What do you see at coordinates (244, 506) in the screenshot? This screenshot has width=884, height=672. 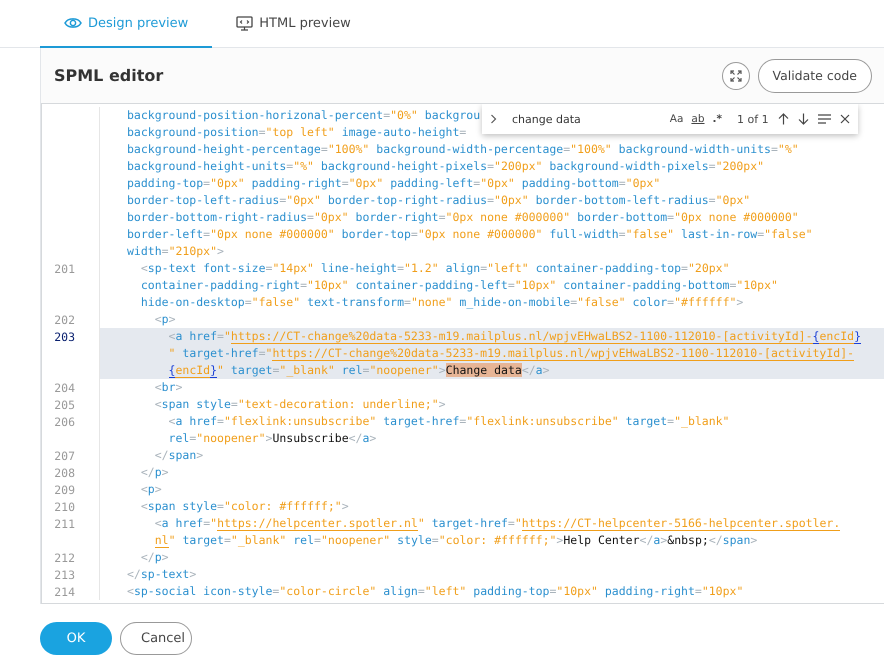 I see `code-line: <span style="color: #ffffff;">` at bounding box center [244, 506].